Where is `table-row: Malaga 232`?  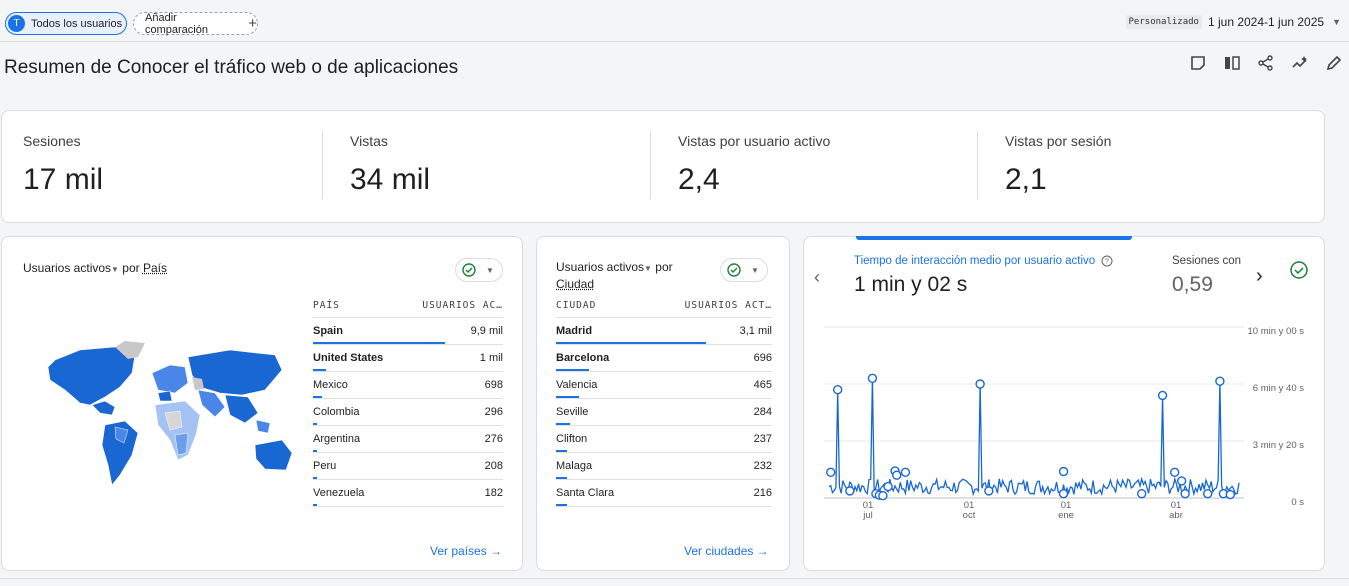
table-row: Malaga 232 is located at coordinates (664, 466).